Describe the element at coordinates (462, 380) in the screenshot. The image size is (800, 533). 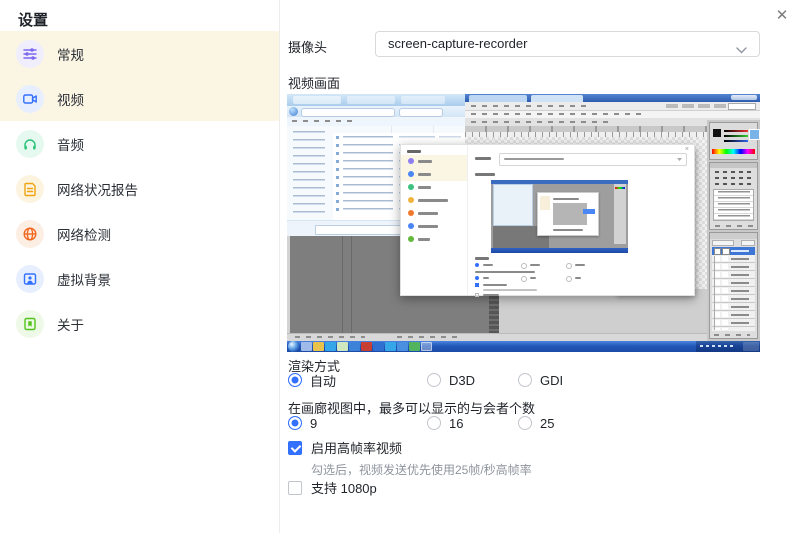
I see `radio-label: D3D` at that location.